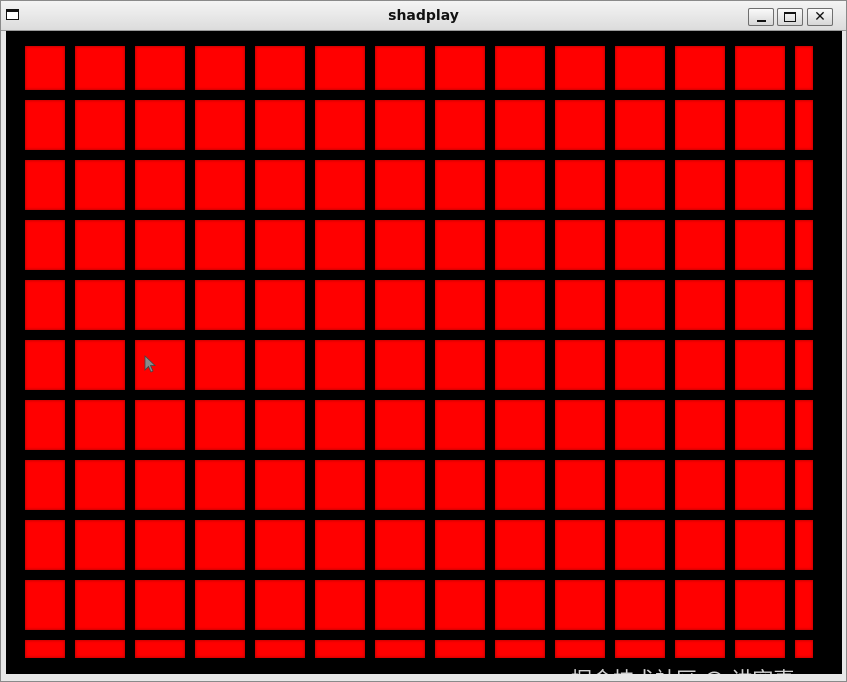 The image size is (847, 682). Describe the element at coordinates (761, 21) in the screenshot. I see `minimize-icon` at that location.